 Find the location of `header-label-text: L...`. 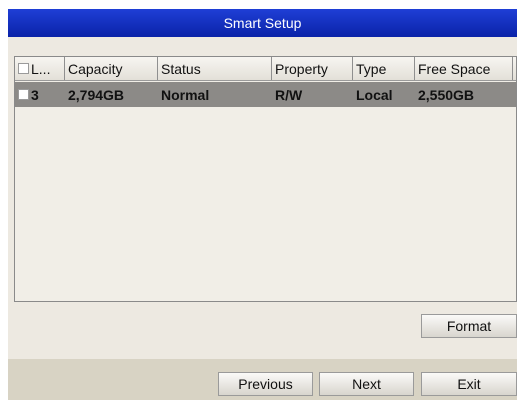

header-label-text: L... is located at coordinates (41, 68).